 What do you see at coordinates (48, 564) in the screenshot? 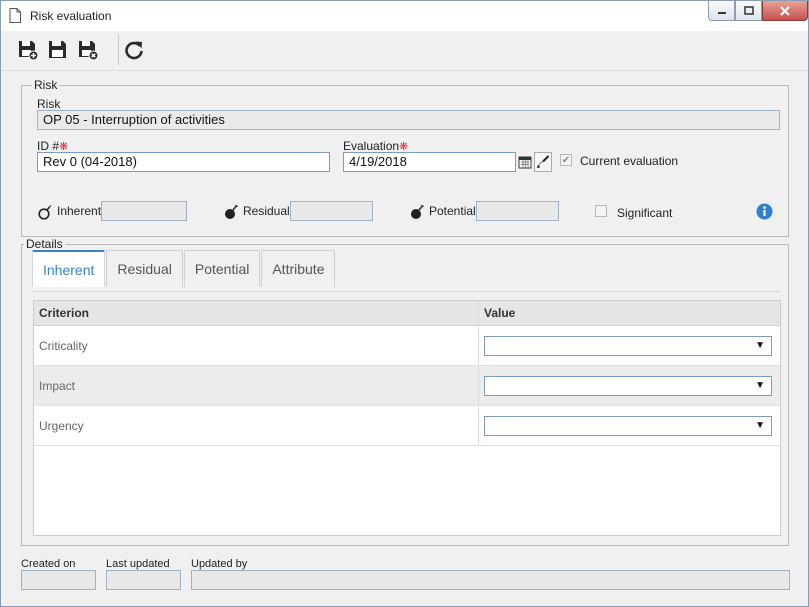
I see `created-on-label: Created on` at bounding box center [48, 564].